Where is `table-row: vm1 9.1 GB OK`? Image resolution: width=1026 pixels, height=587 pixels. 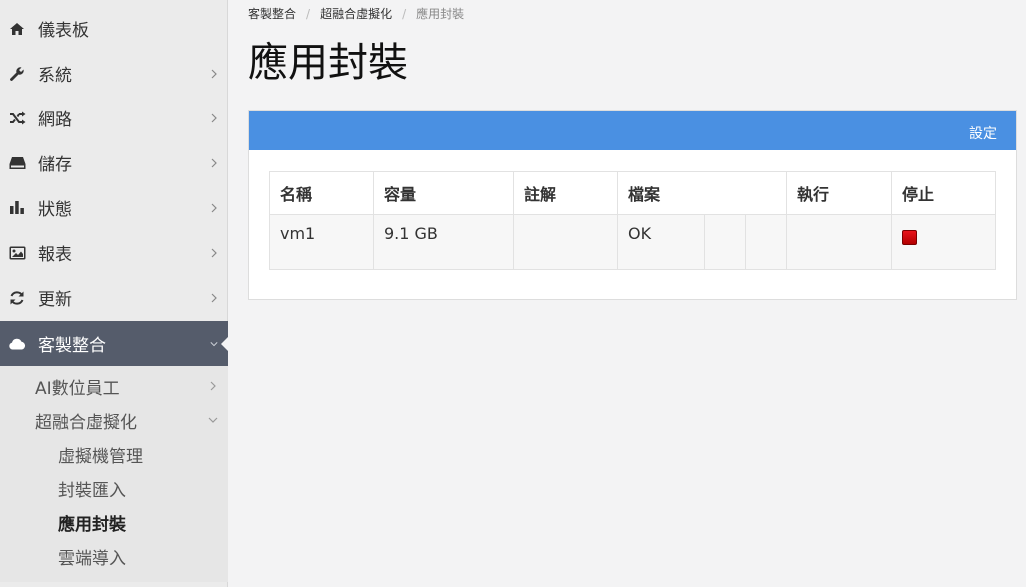 table-row: vm1 9.1 GB OK is located at coordinates (632, 242).